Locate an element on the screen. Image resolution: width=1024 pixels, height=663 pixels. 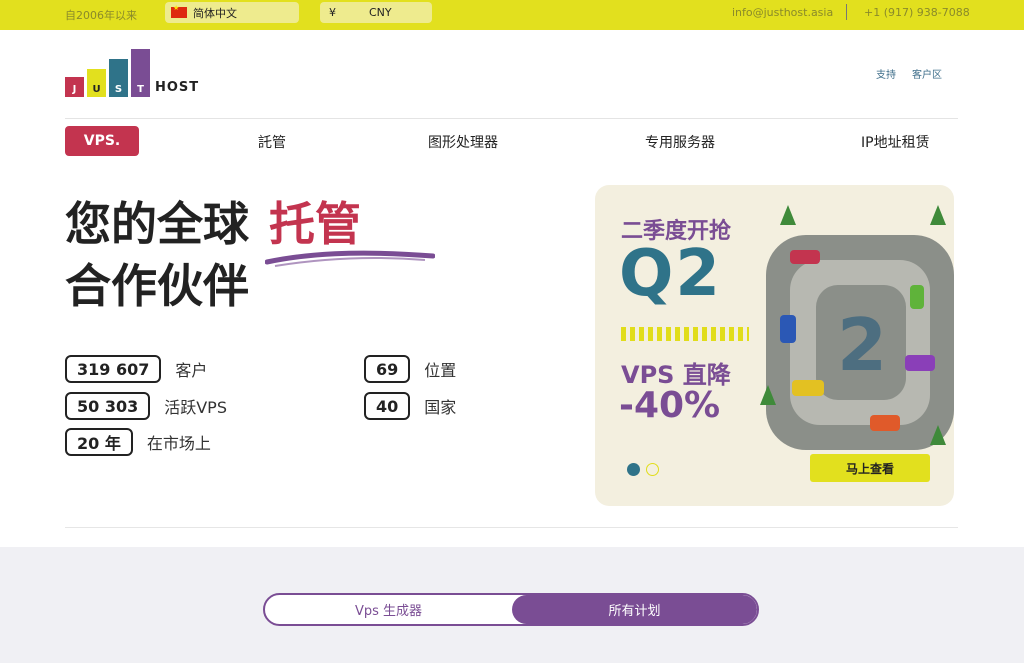
logo-bar-s: S is located at coordinates (118, 78).